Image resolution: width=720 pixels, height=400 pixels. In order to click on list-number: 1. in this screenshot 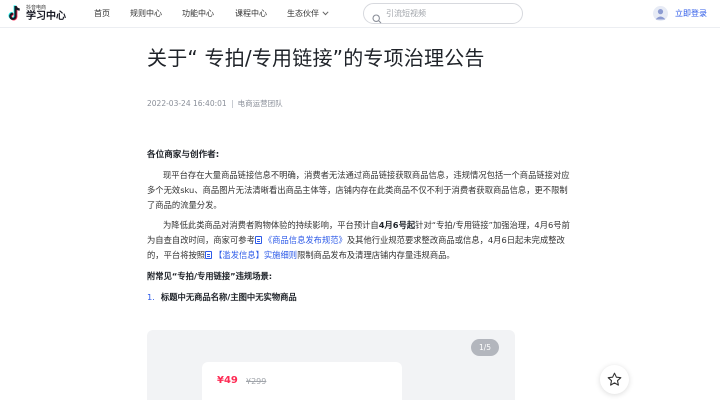, I will do `click(151, 297)`.